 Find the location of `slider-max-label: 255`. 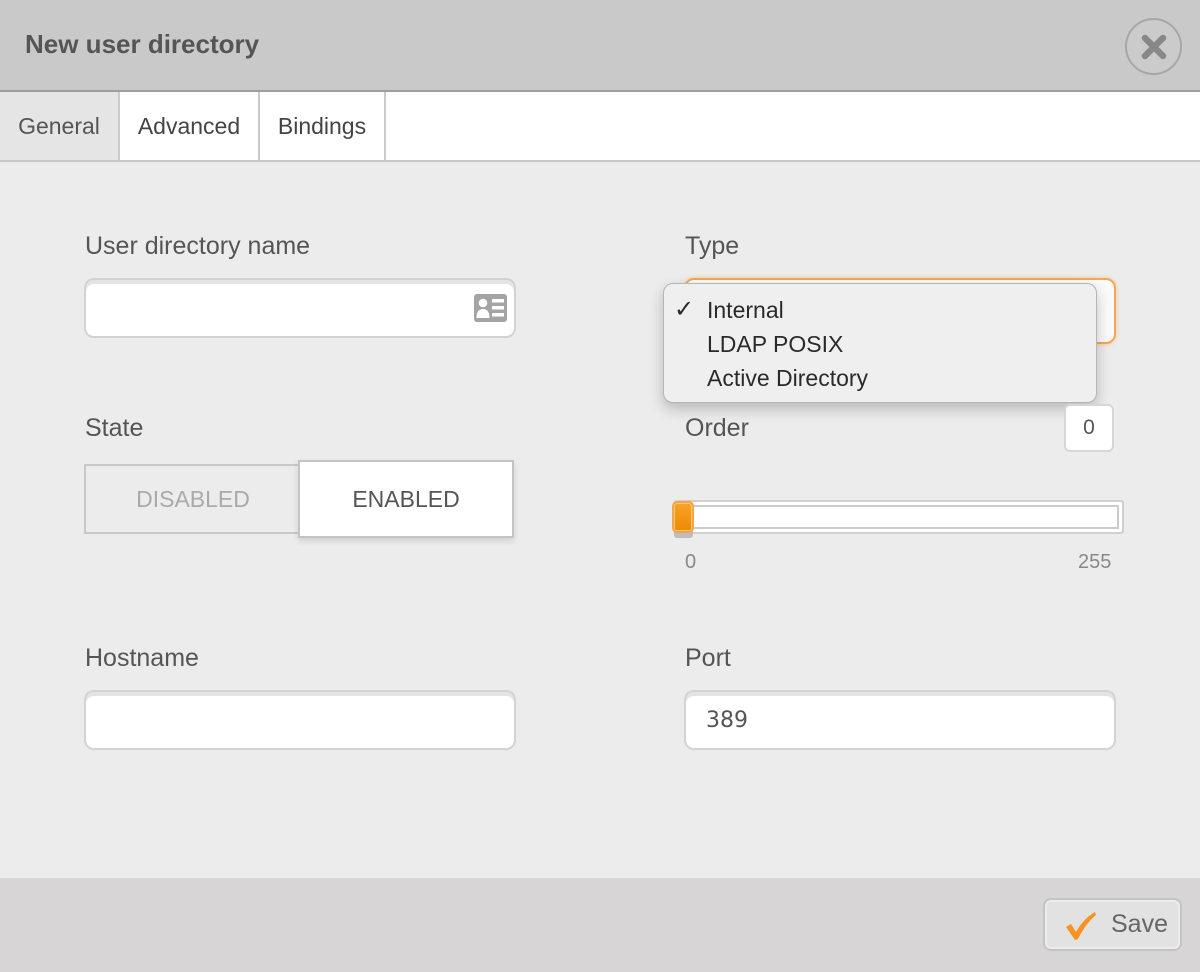

slider-max-label: 255 is located at coordinates (1095, 562).